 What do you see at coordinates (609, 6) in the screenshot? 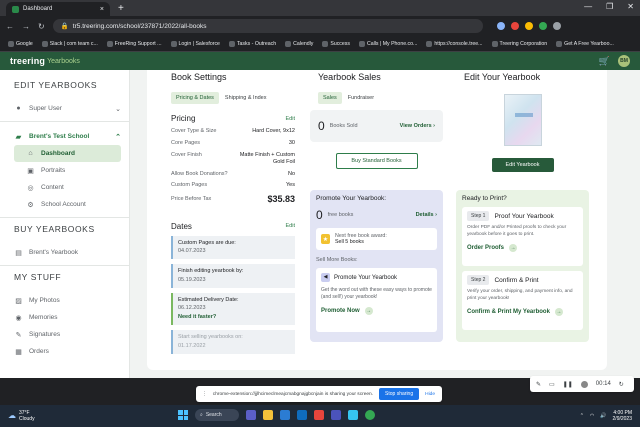
I see `maximize-icon: ❐` at bounding box center [609, 6].